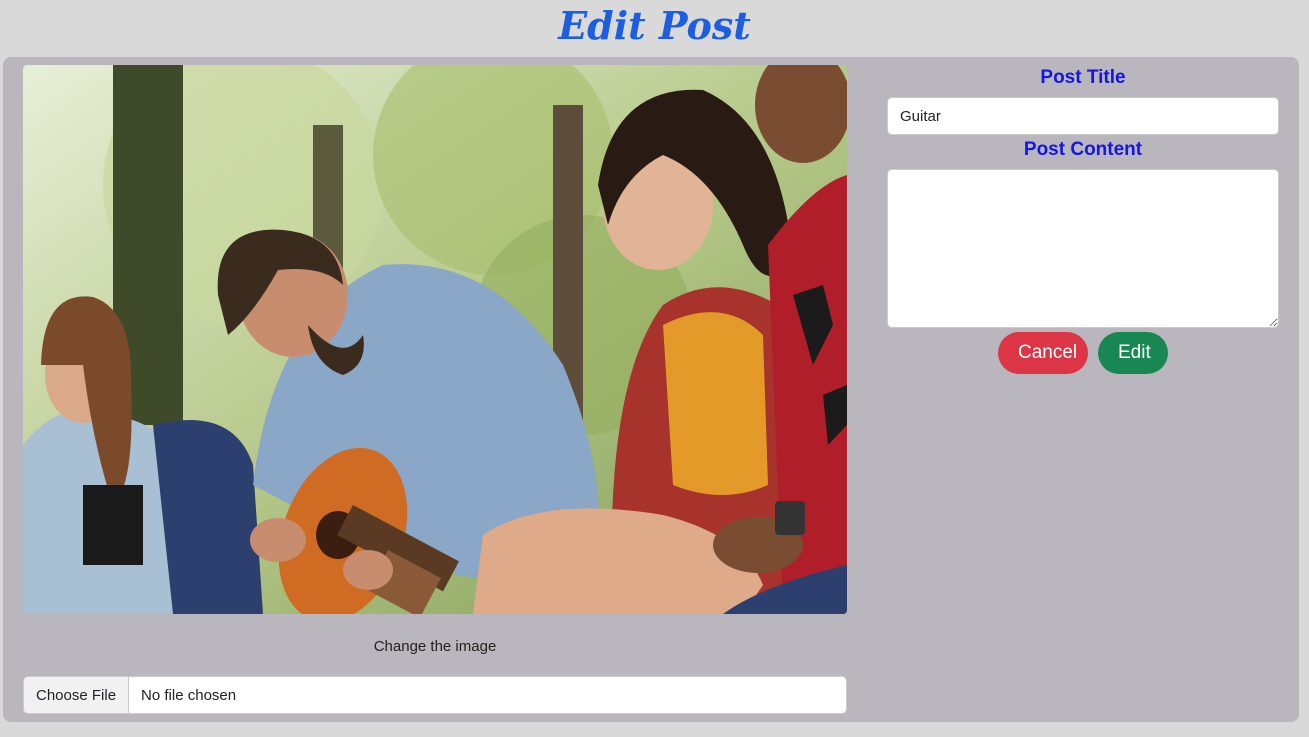 This screenshot has width=1309, height=737. Describe the element at coordinates (1083, 77) in the screenshot. I see `post-title-label: Post Title` at that location.